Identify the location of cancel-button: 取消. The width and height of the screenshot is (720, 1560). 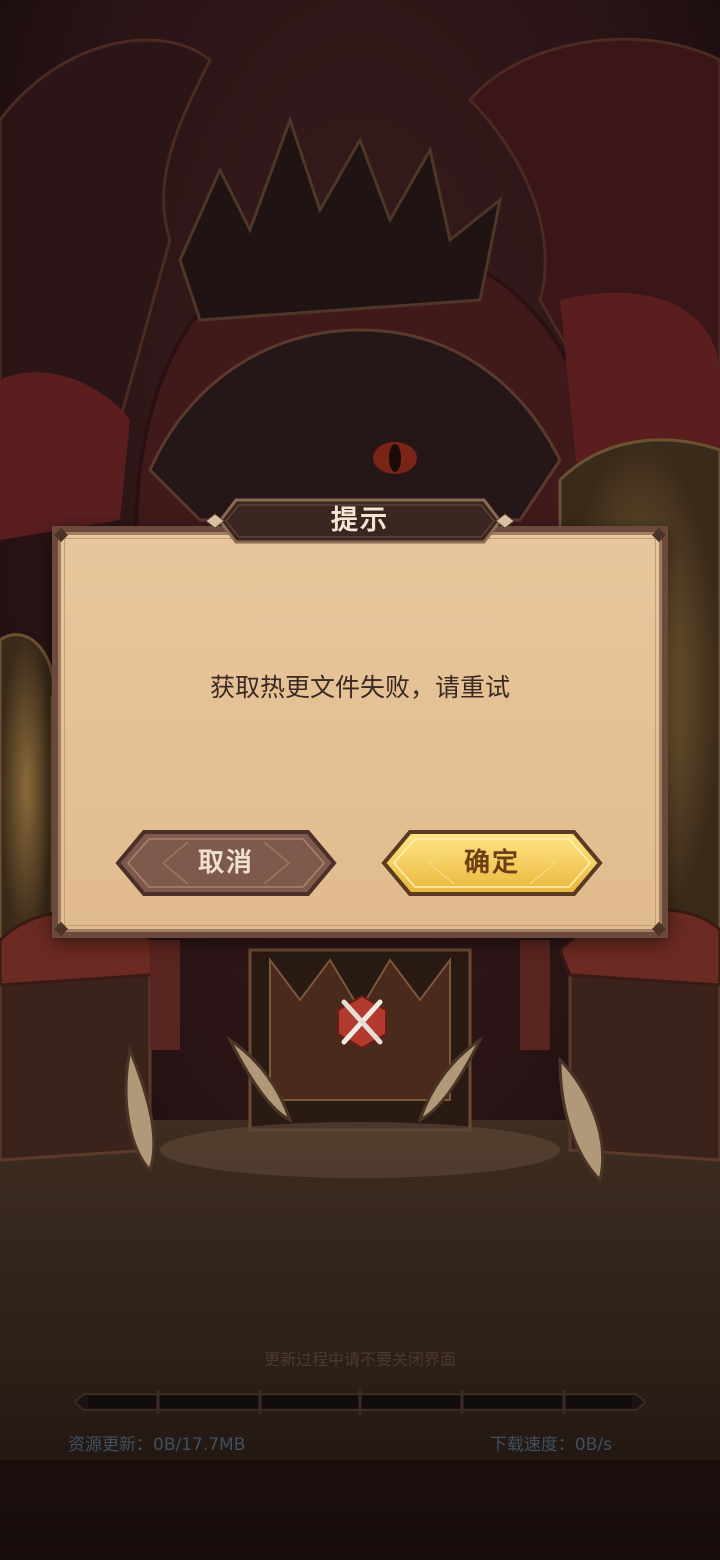
(226, 863).